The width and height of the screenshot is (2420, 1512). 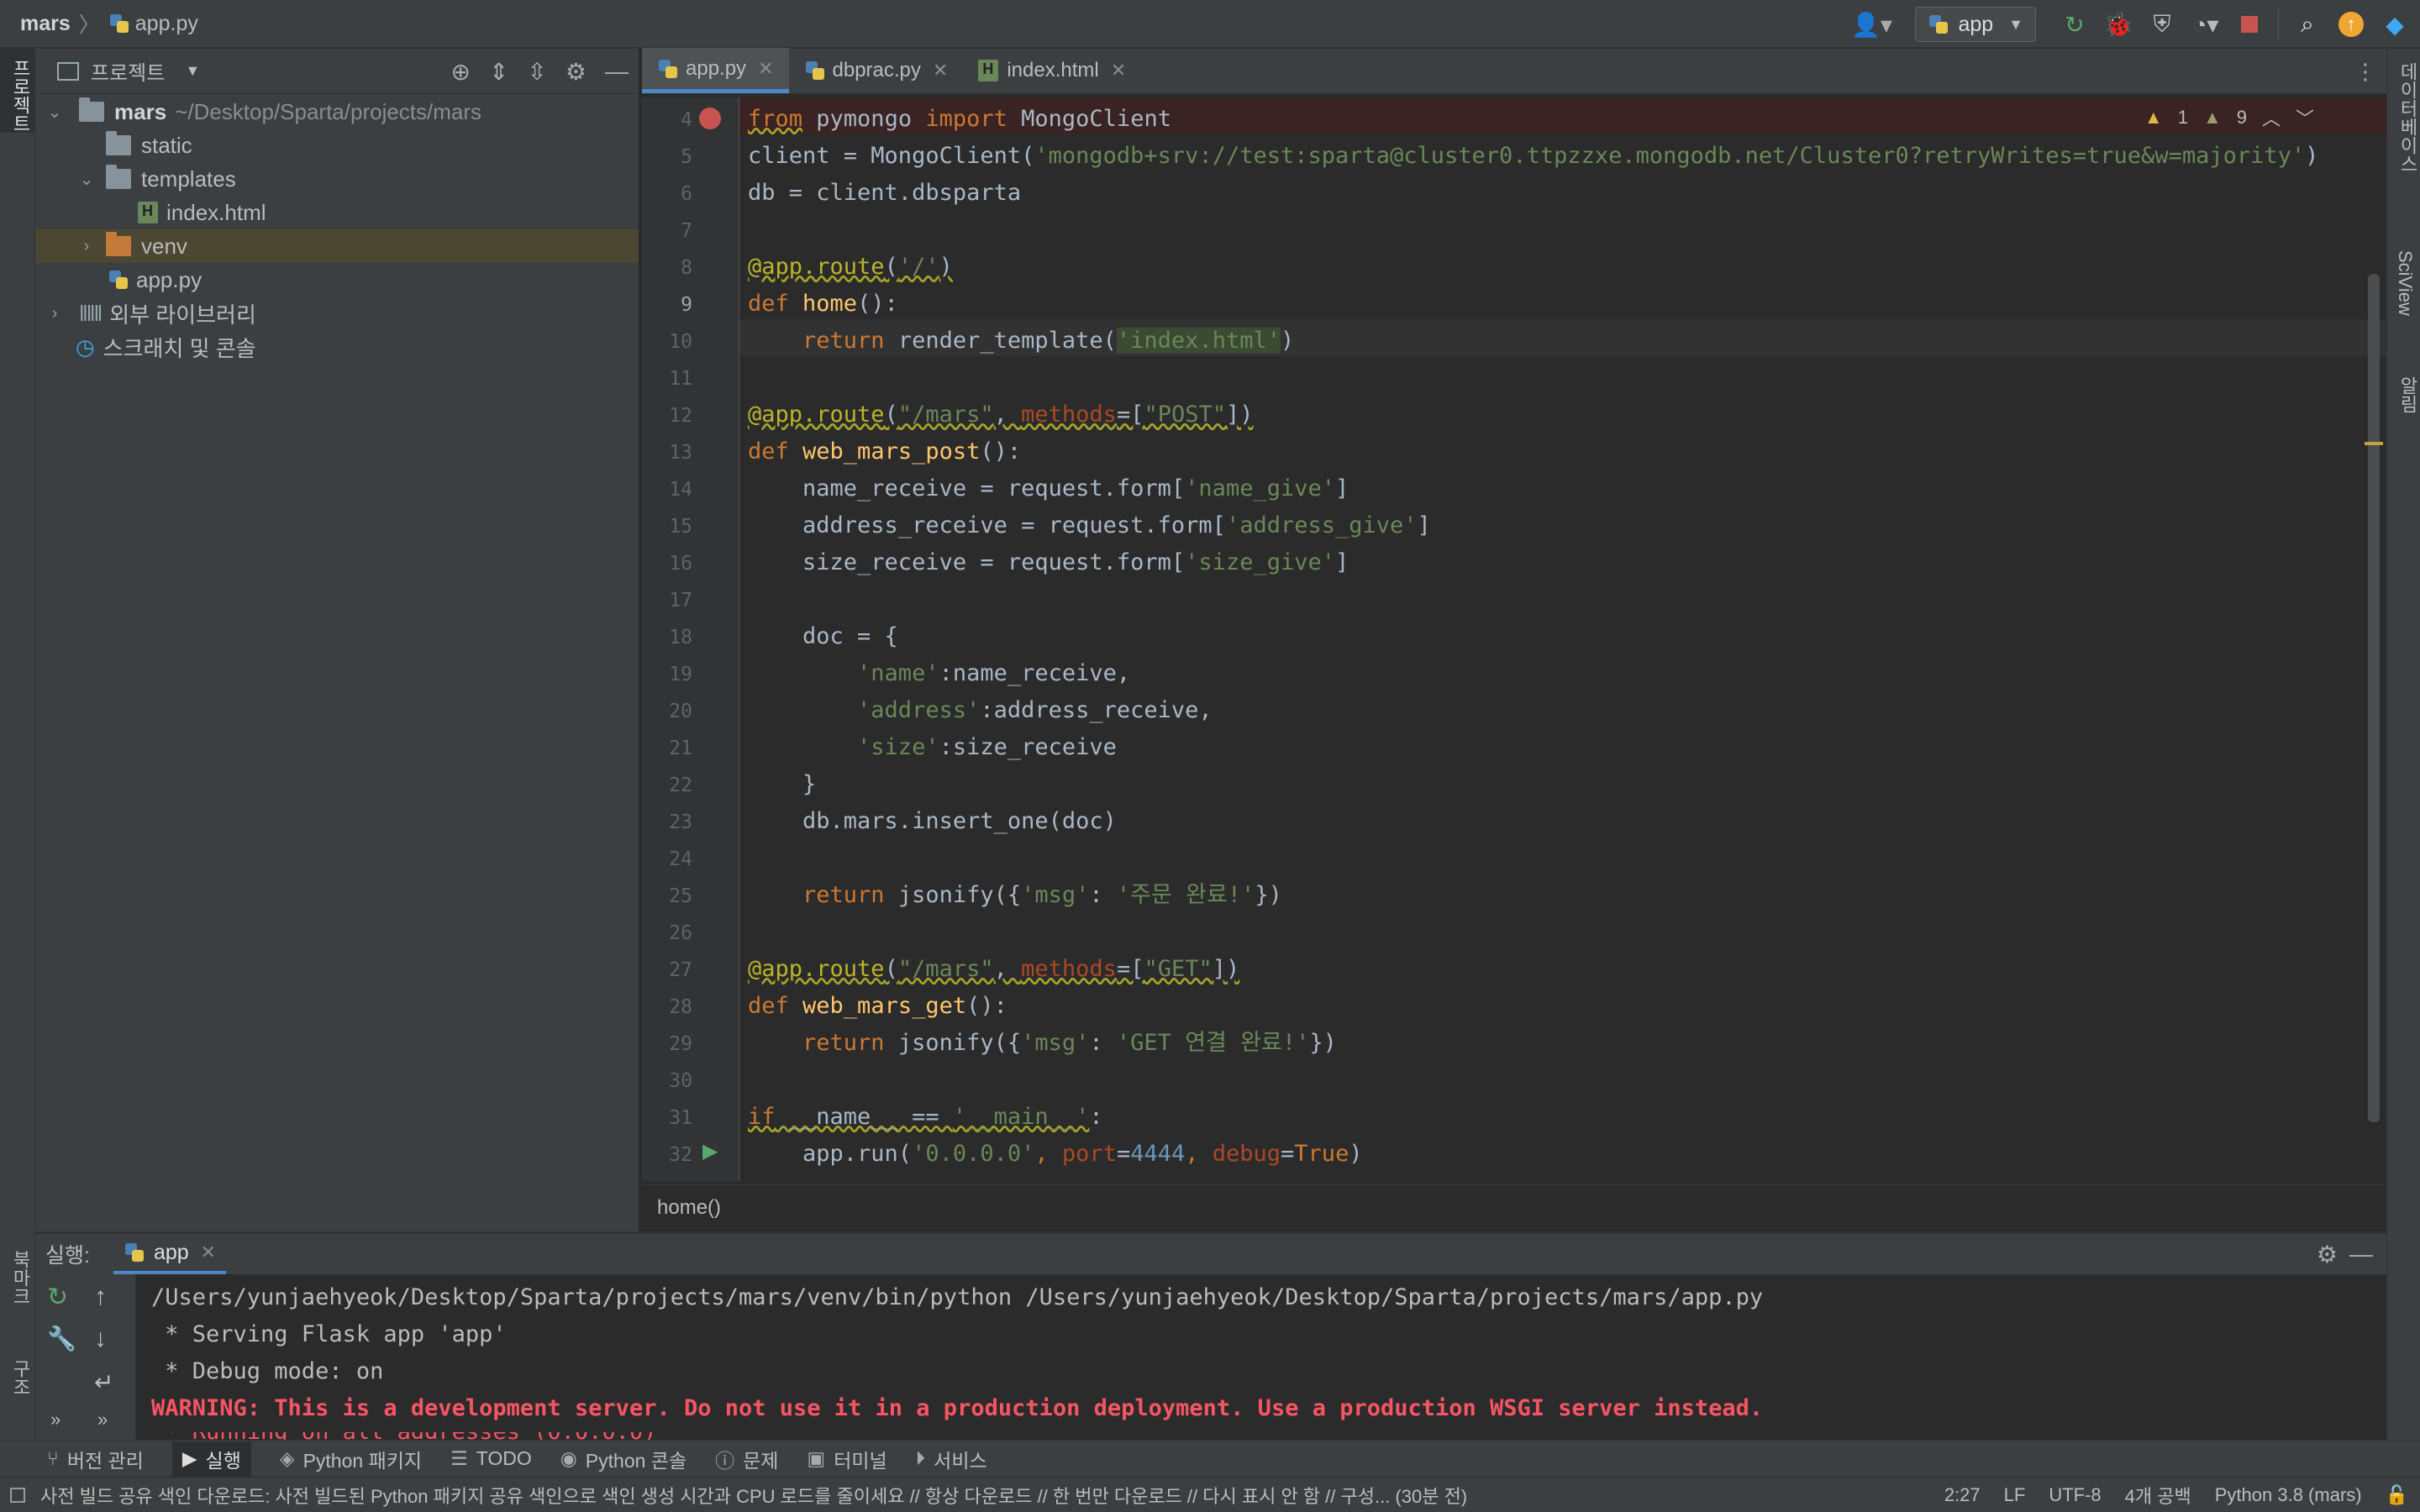 I want to click on sciview-tool-label: SciView, so click(x=2405, y=283).